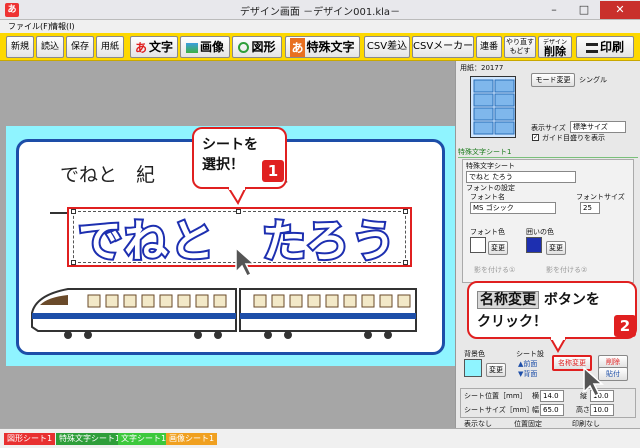 The height and width of the screenshot is (448, 640). What do you see at coordinates (520, 42) in the screenshot?
I see `redo-label: やり直す` at bounding box center [520, 42].